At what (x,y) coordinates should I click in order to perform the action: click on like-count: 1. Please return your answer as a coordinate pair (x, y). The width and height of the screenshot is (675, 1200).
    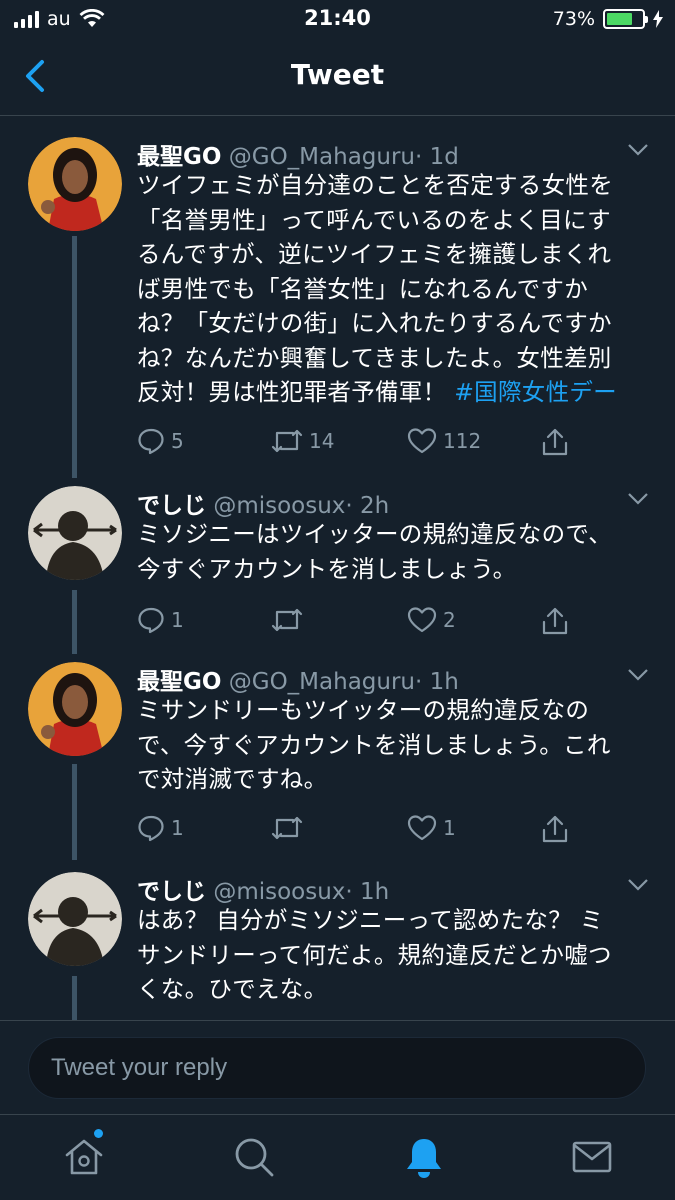
    Looking at the image, I should click on (449, 828).